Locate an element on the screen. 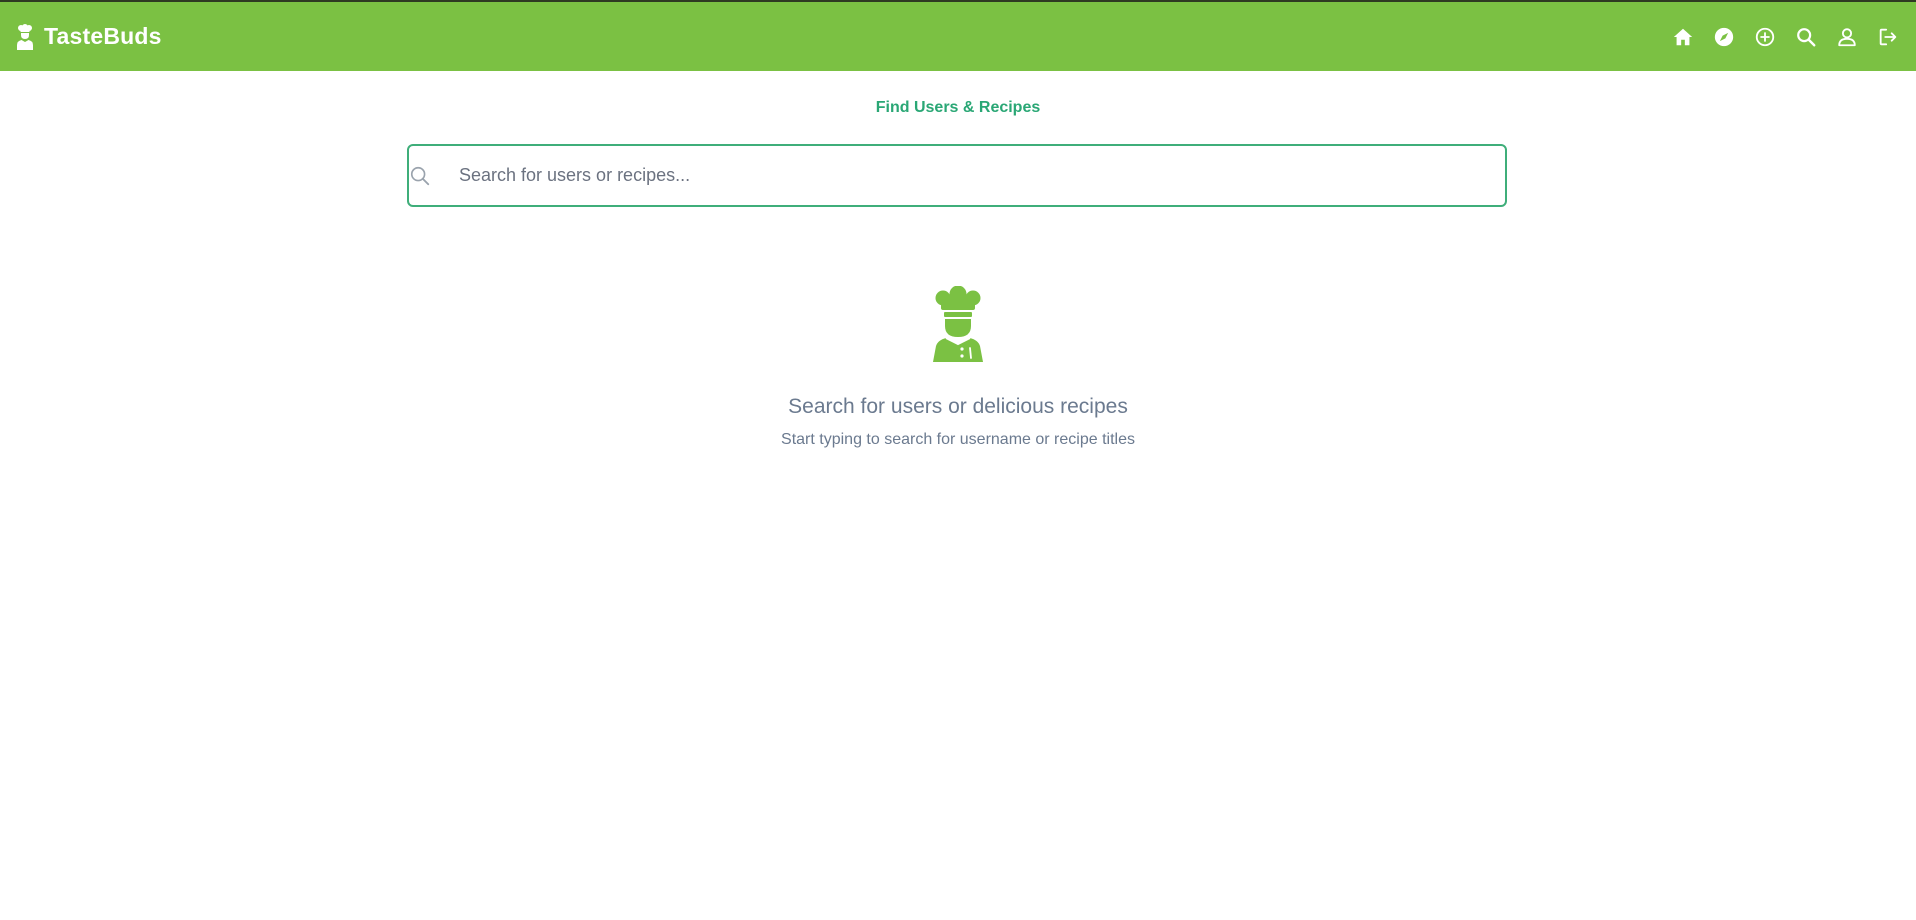 Image resolution: width=1916 pixels, height=920 pixels. home-nav-button is located at coordinates (1683, 37).